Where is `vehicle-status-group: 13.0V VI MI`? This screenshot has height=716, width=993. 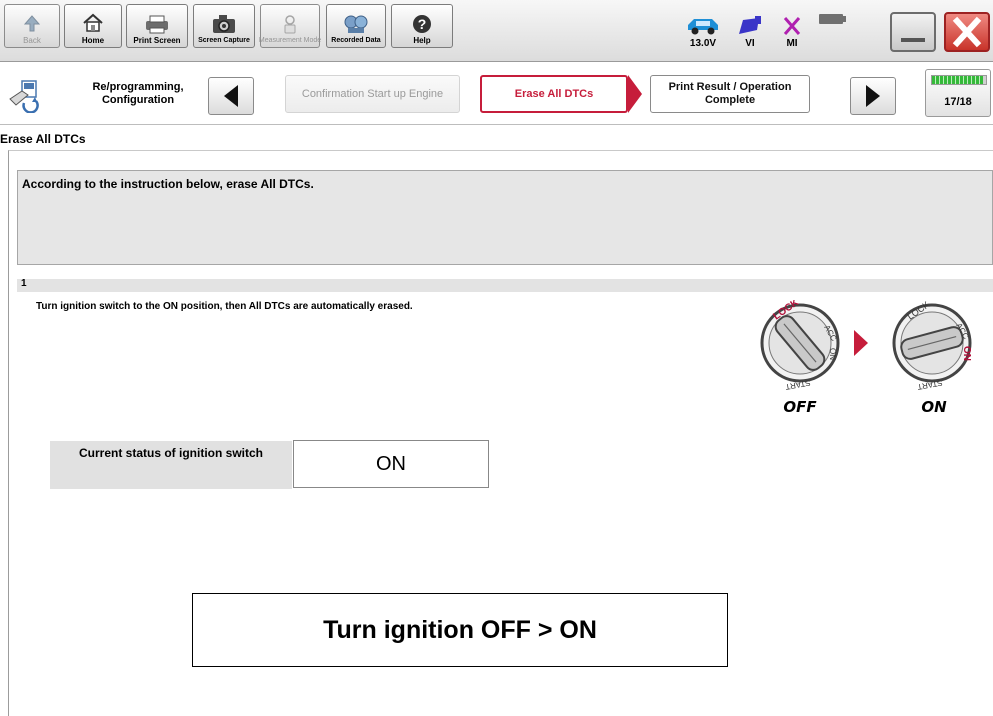
vehicle-status-group: 13.0V VI MI is located at coordinates (765, 28).